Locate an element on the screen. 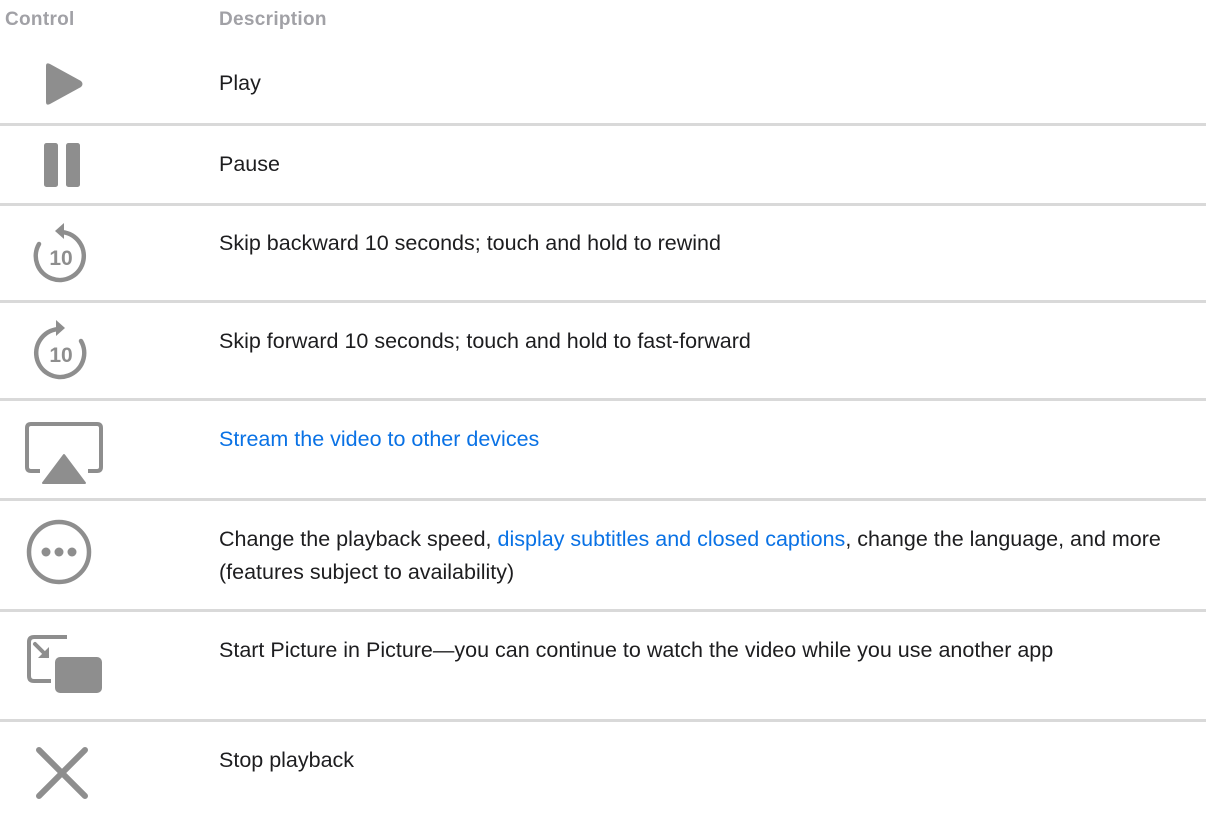 Image resolution: width=1206 pixels, height=819 pixels. row-description: Play is located at coordinates (240, 83).